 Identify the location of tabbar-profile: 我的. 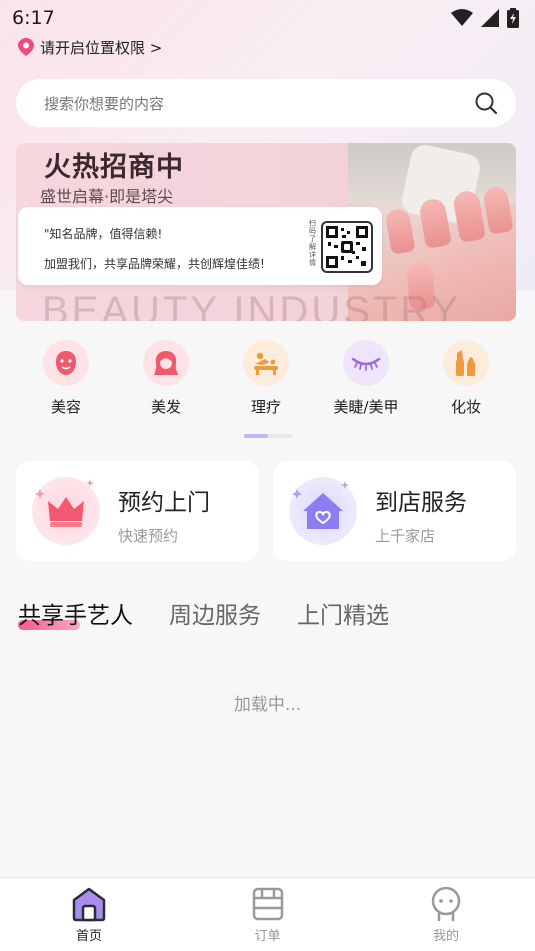
(446, 914).